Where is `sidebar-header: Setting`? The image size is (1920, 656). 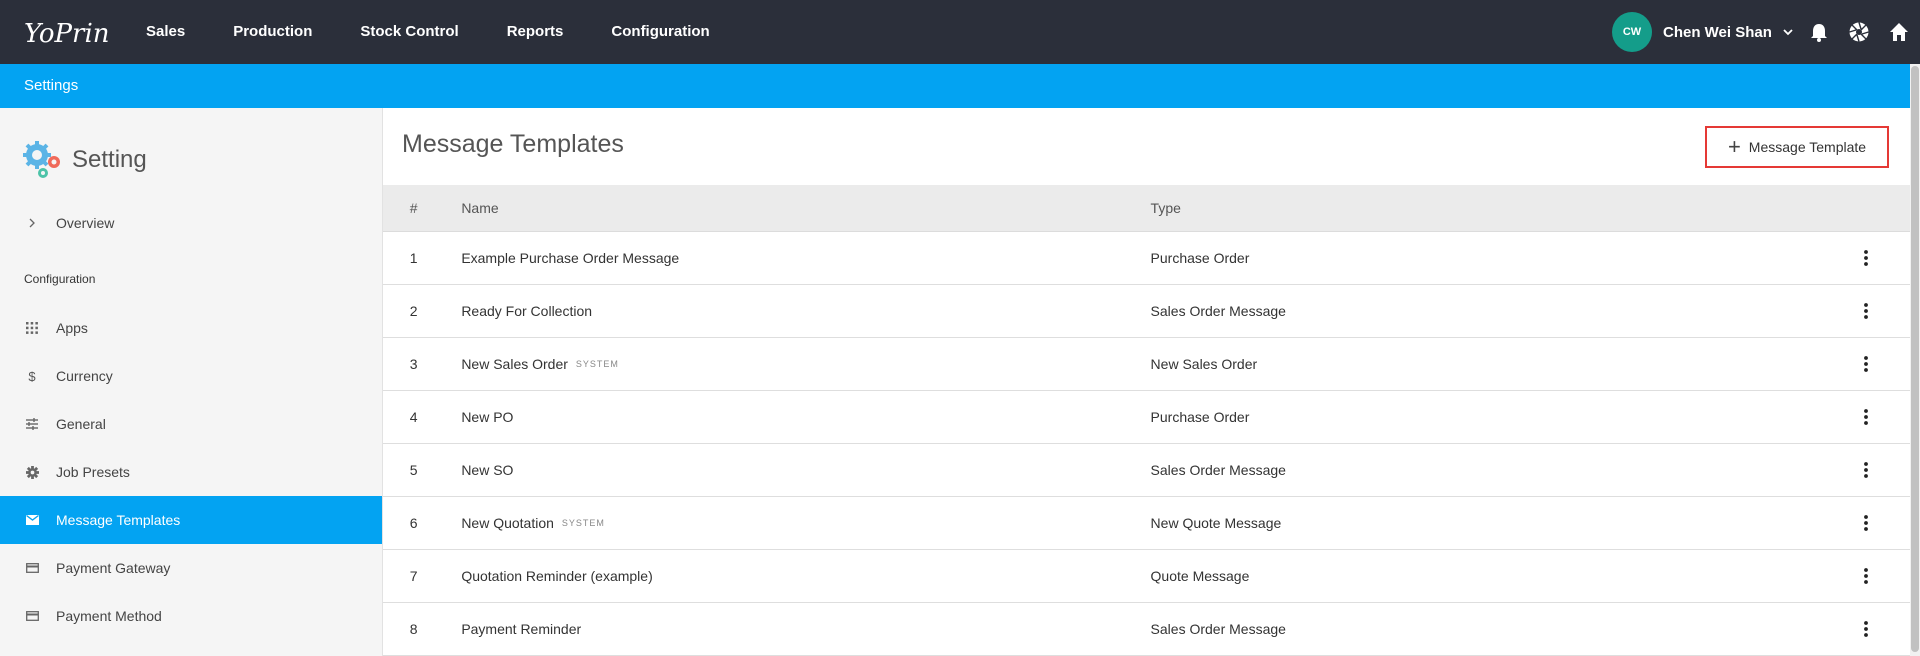
sidebar-header: Setting is located at coordinates (84, 160).